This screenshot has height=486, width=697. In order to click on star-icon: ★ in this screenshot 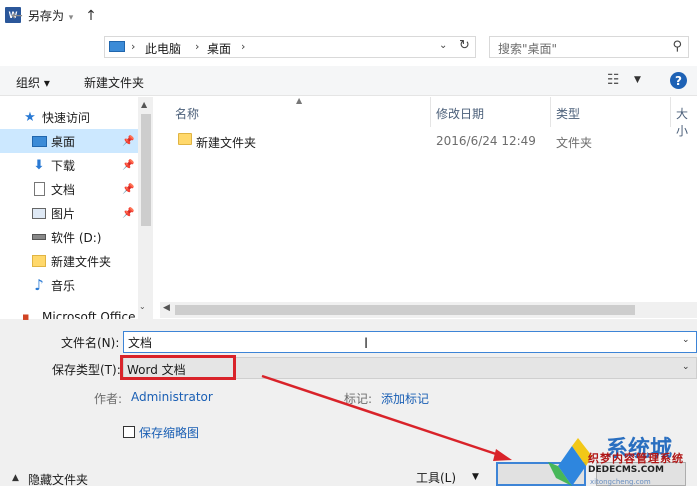, I will do `click(30, 117)`.